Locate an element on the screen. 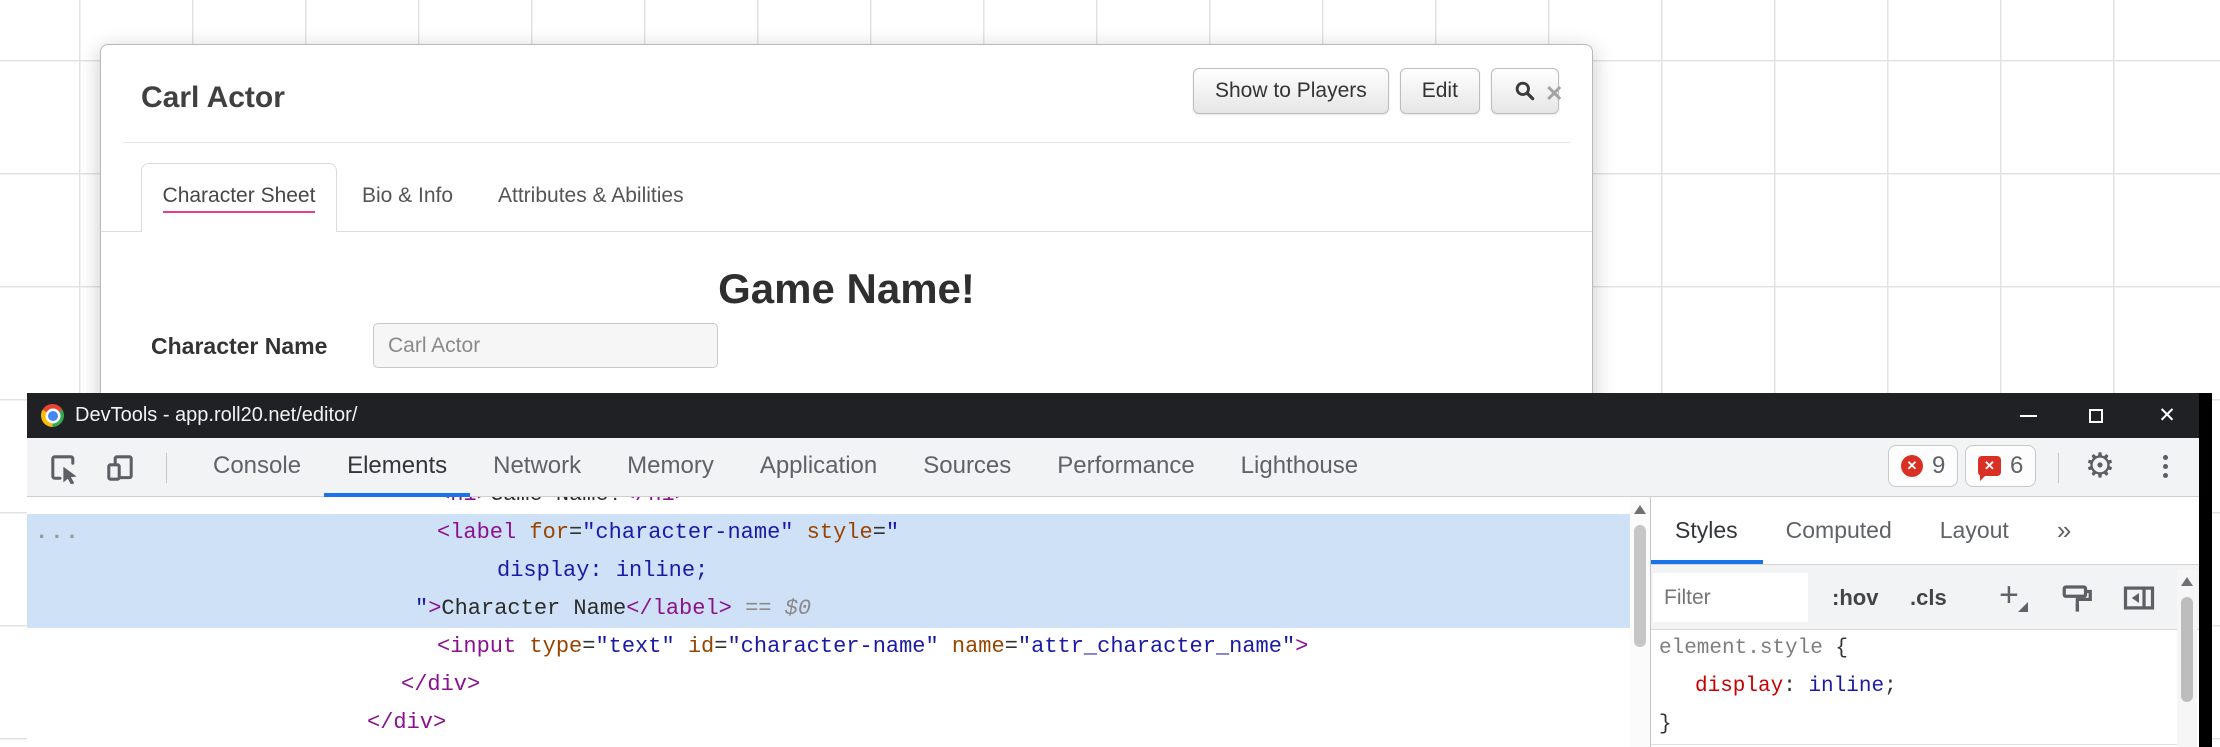 This screenshot has height=747, width=2220. dom-node-label-style-text: display: inline; is located at coordinates (828, 571).